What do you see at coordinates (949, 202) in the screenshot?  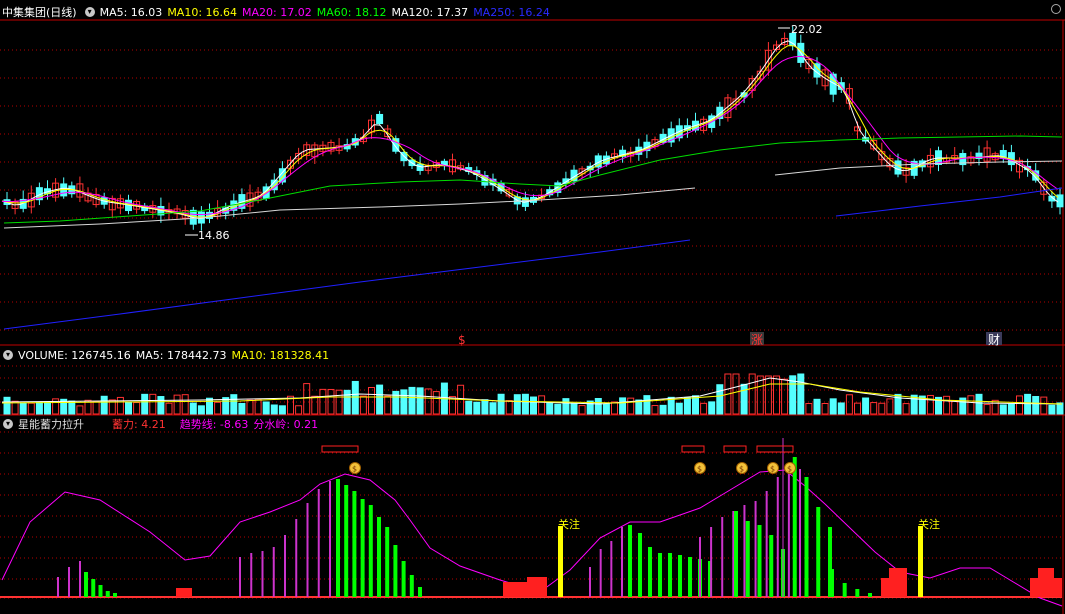 I see `ma250-line` at bounding box center [949, 202].